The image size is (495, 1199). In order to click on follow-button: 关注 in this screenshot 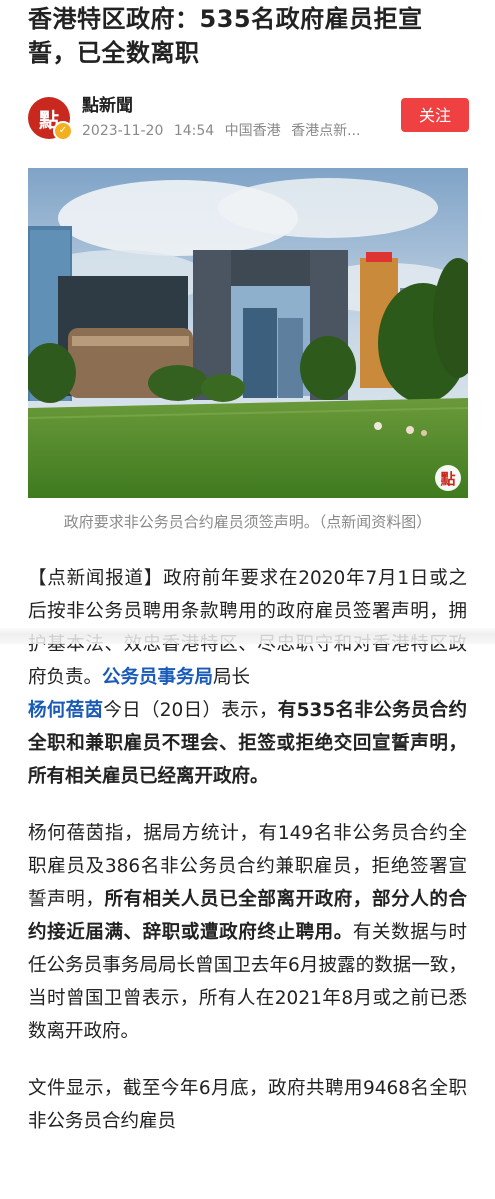, I will do `click(435, 115)`.